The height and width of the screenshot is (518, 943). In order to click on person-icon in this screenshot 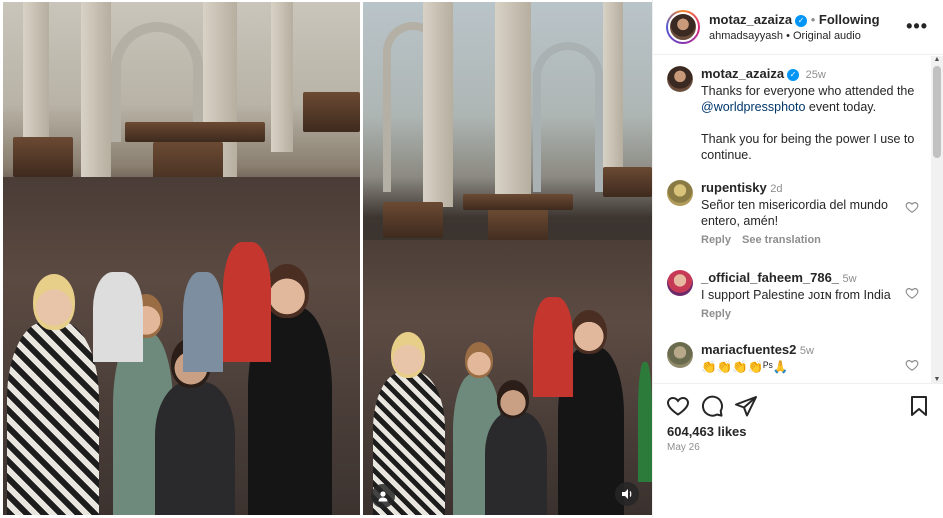, I will do `click(383, 496)`.